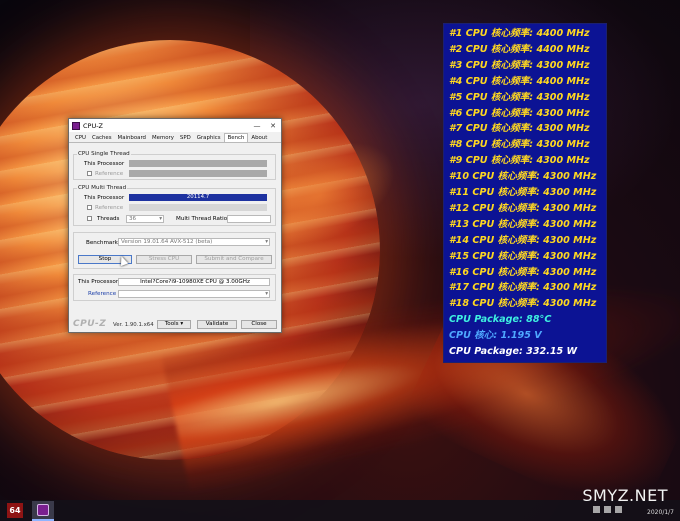 The width and height of the screenshot is (680, 521). What do you see at coordinates (500, 320) in the screenshot?
I see `osd-line: CPU Package: 88°C` at bounding box center [500, 320].